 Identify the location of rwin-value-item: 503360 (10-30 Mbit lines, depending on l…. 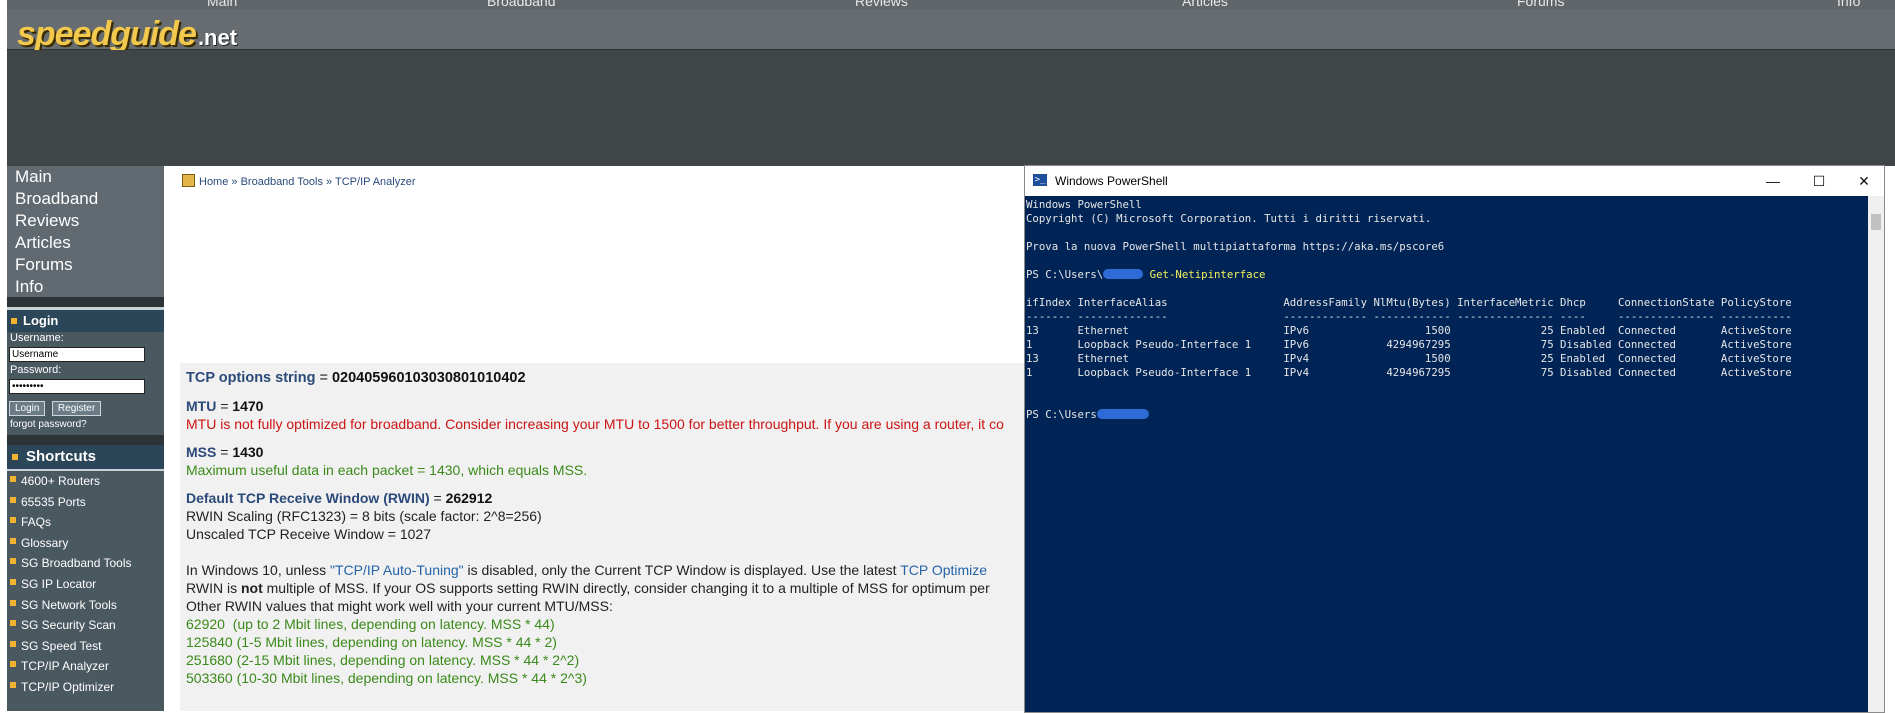
(386, 678).